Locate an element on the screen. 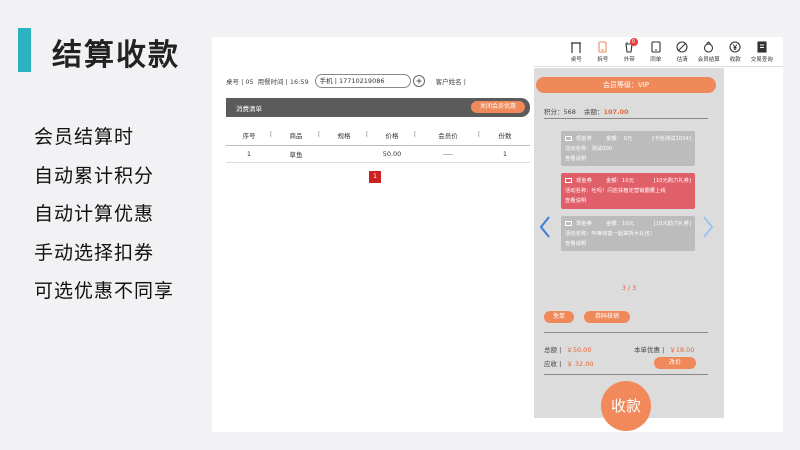 The height and width of the screenshot is (450, 800). discount-value: ￥18.00 is located at coordinates (682, 350).